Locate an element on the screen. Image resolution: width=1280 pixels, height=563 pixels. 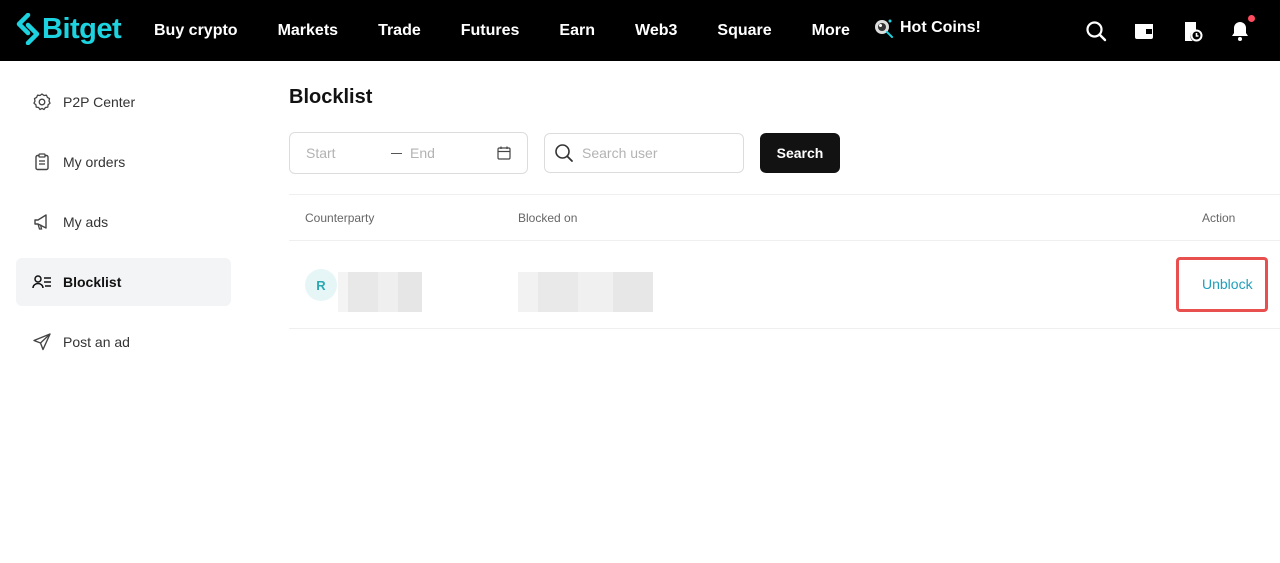
avatar: R is located at coordinates (321, 285).